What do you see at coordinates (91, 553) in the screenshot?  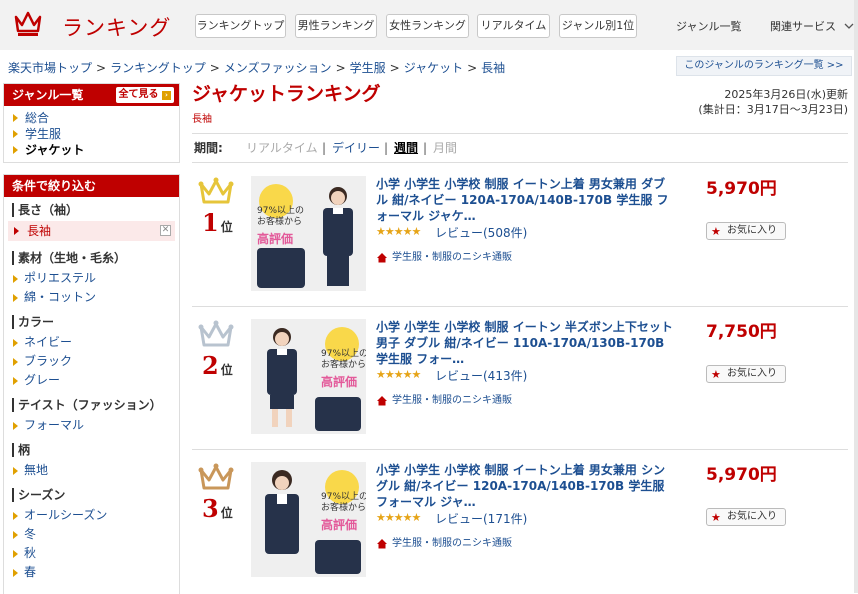 I see `filter-item: 秋` at bounding box center [91, 553].